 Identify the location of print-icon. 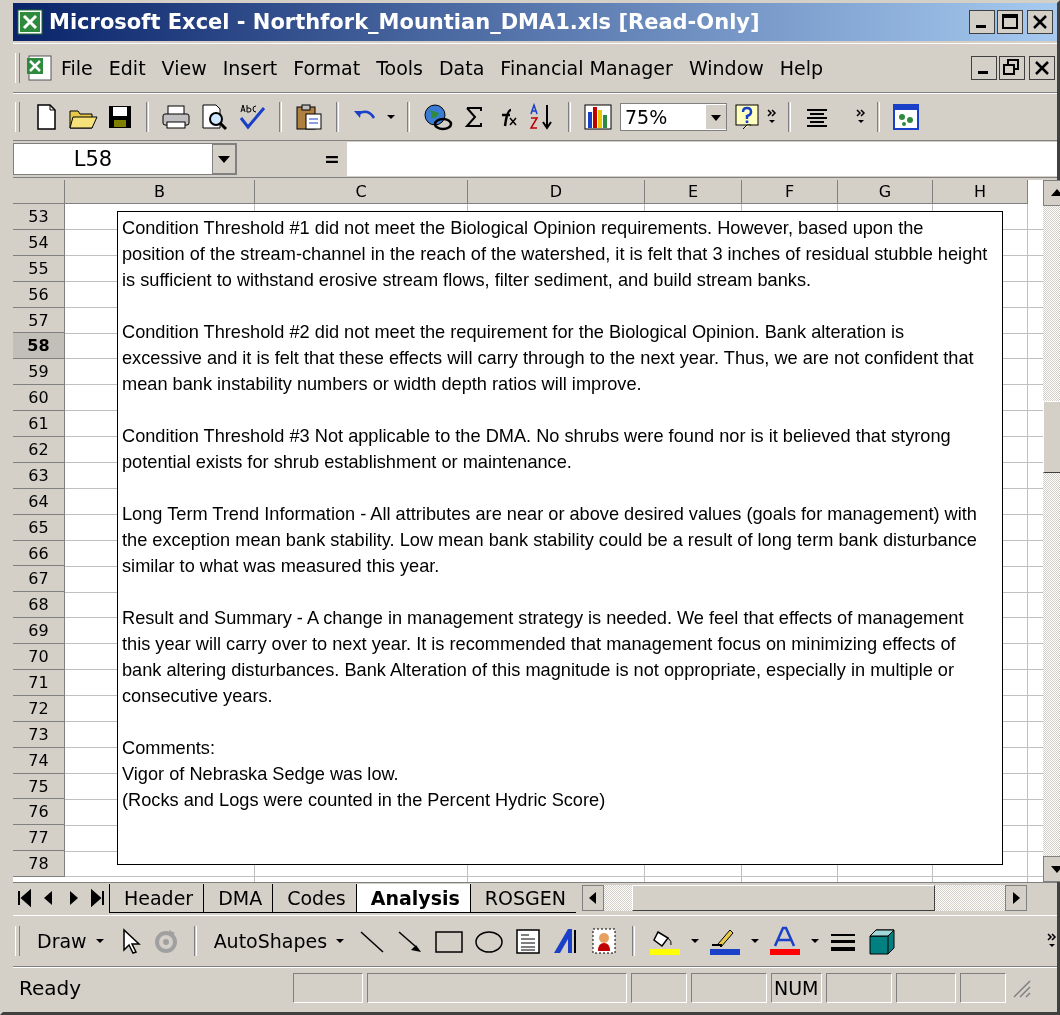
(176, 117).